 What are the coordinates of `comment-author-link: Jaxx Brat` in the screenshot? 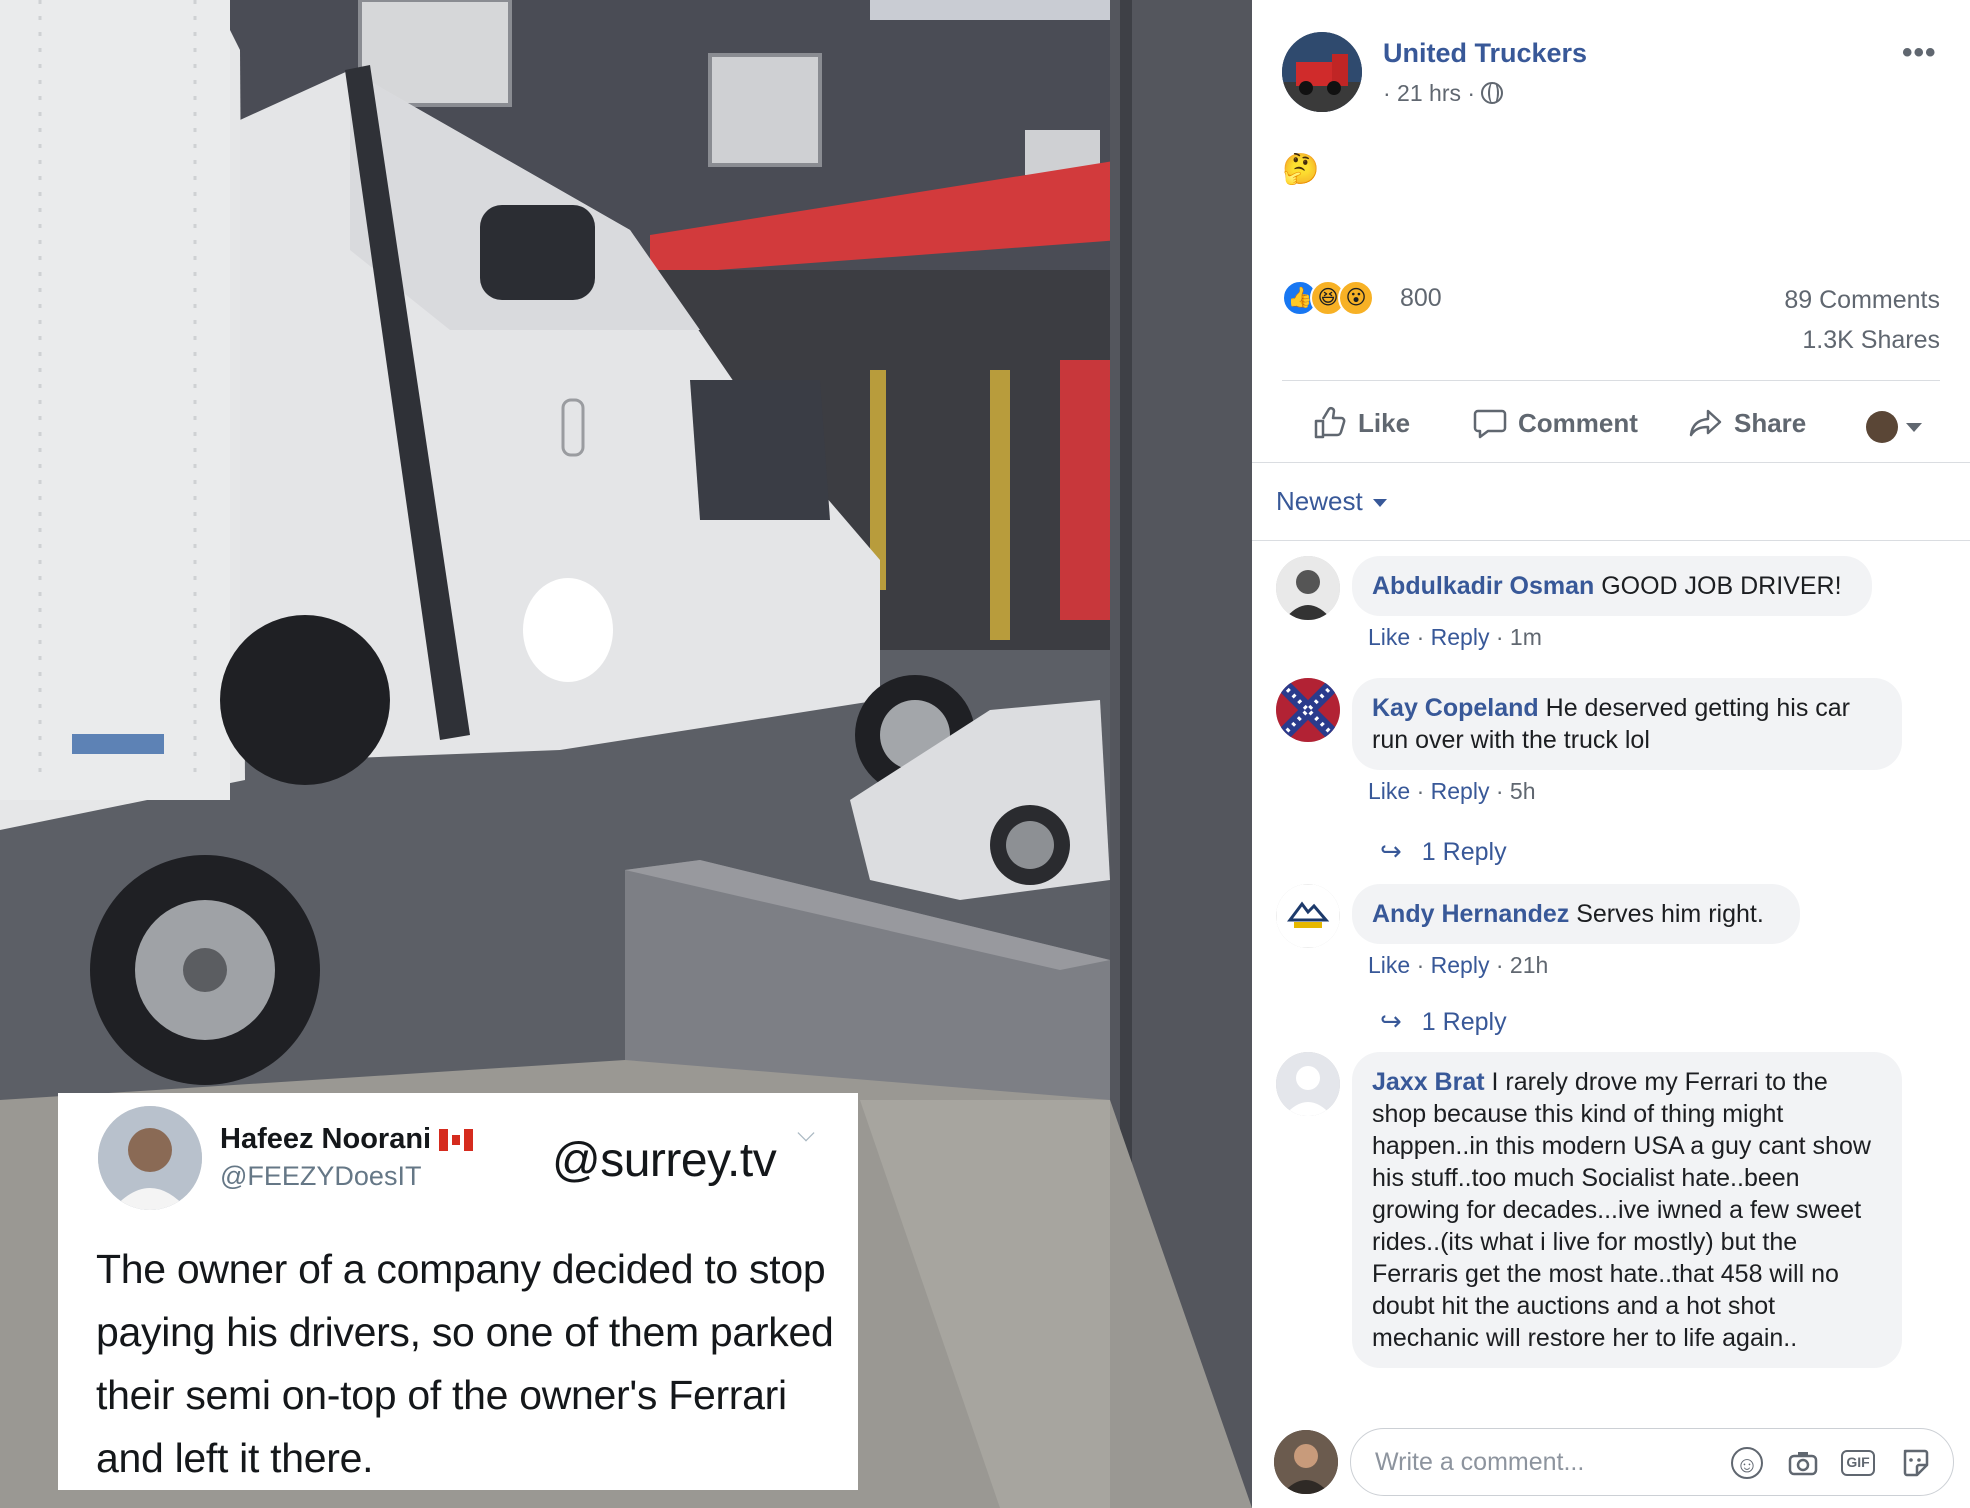 It's located at (1428, 1082).